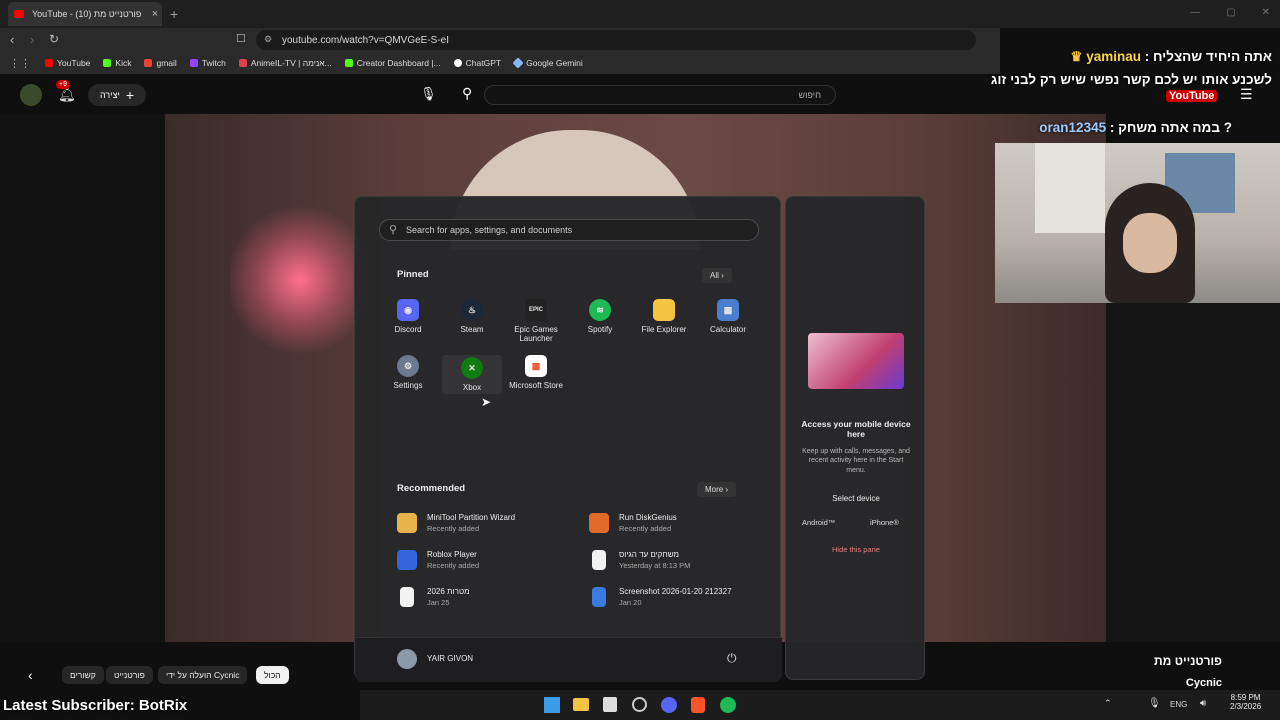 This screenshot has width=1280, height=720. What do you see at coordinates (856, 549) in the screenshot?
I see `hide-pane-link: Hide this pane` at bounding box center [856, 549].